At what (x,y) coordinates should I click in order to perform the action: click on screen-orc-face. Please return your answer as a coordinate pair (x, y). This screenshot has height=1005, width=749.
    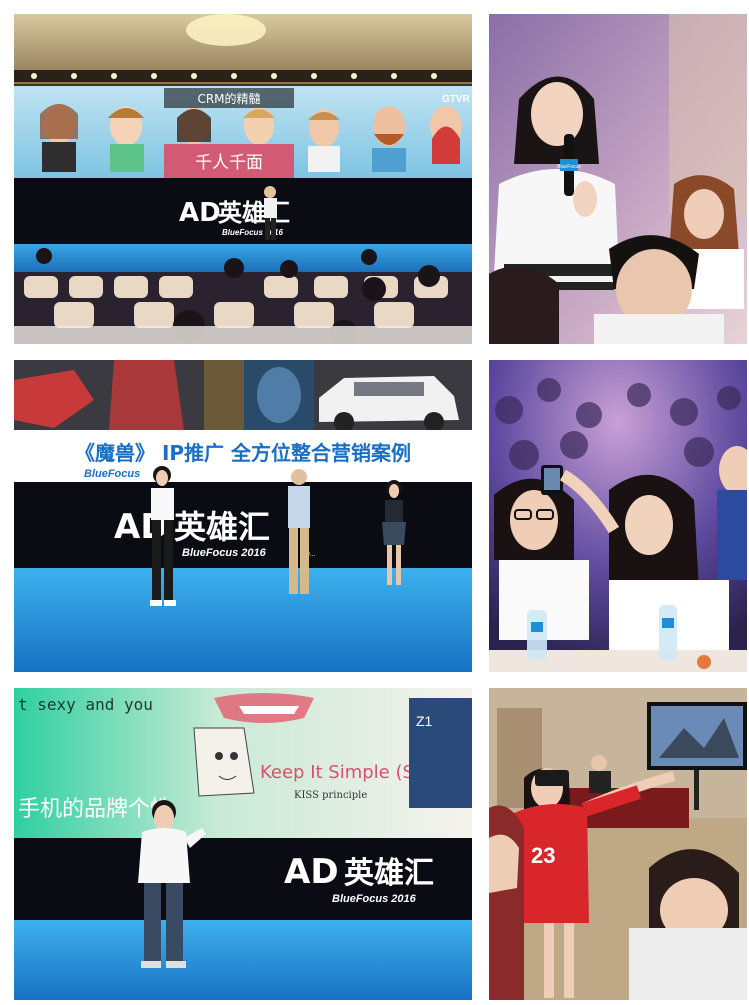
    Looking at the image, I should click on (146, 395).